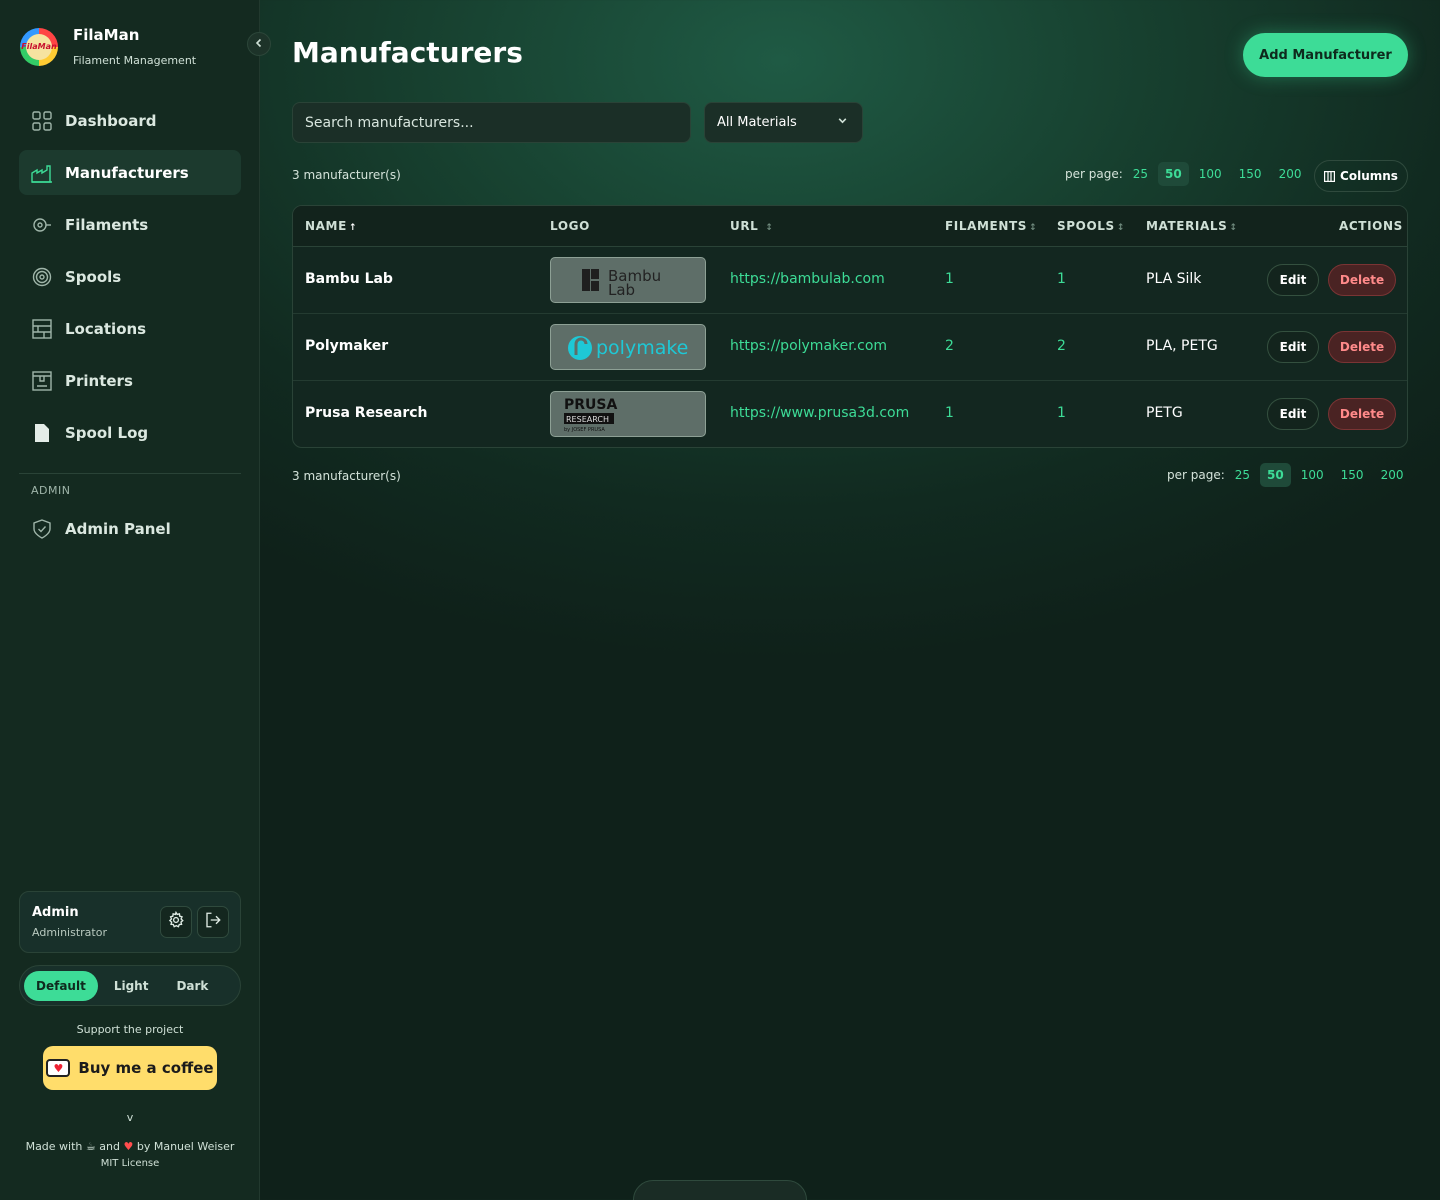 The image size is (1440, 1200). Describe the element at coordinates (720, 1190) in the screenshot. I see `dev-toolbar` at that location.